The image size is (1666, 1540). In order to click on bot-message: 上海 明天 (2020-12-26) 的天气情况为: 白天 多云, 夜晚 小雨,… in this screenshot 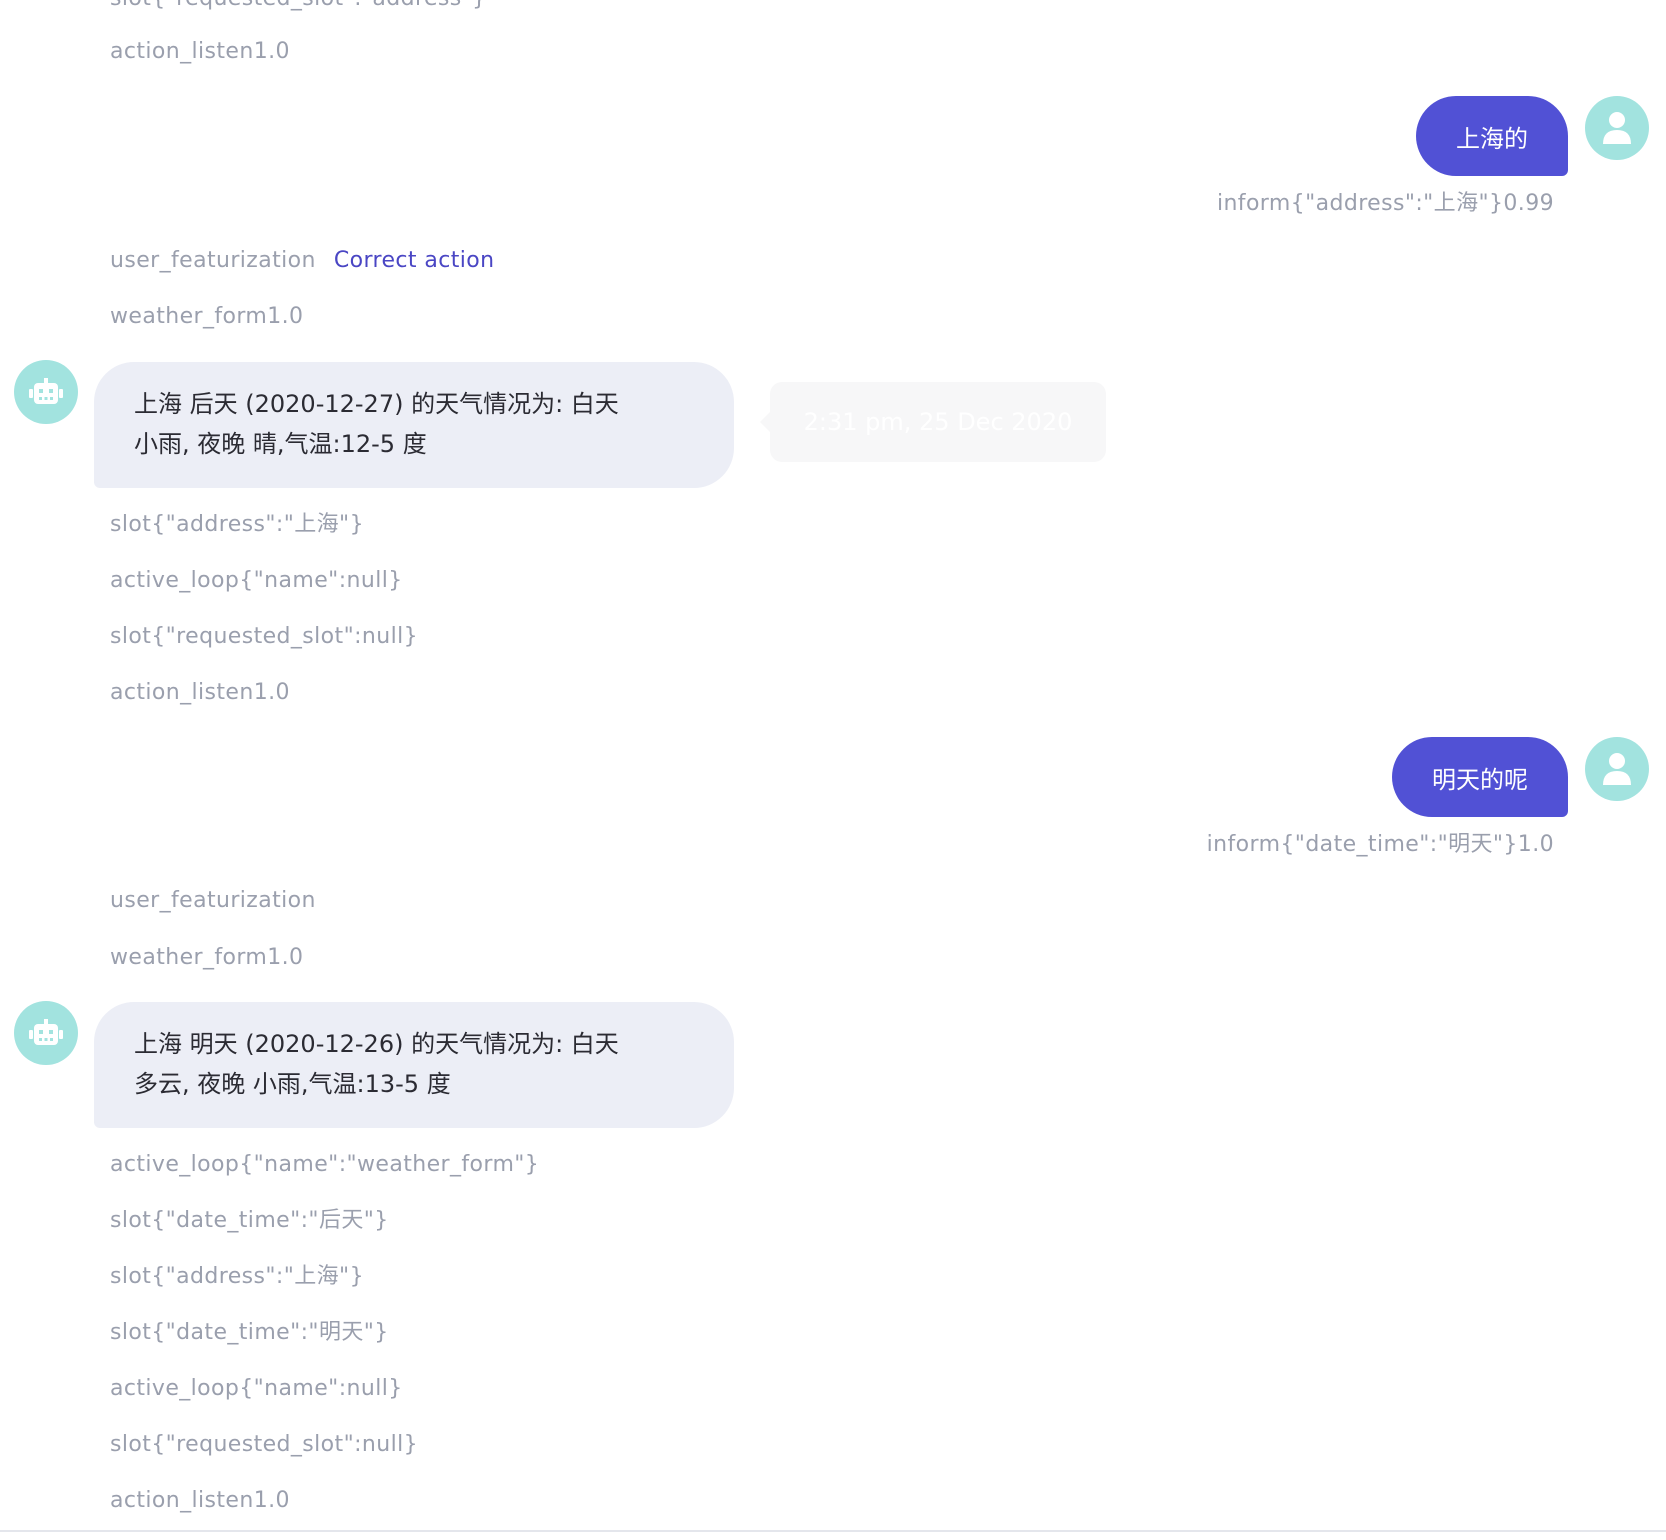, I will do `click(414, 1065)`.